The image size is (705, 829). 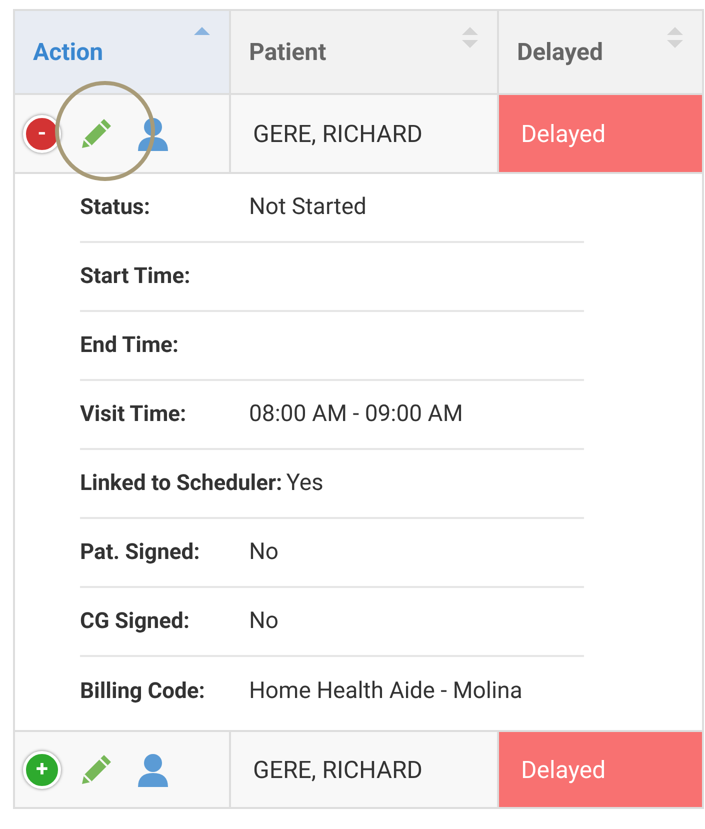 What do you see at coordinates (600, 52) in the screenshot?
I see `column-header: Delayed` at bounding box center [600, 52].